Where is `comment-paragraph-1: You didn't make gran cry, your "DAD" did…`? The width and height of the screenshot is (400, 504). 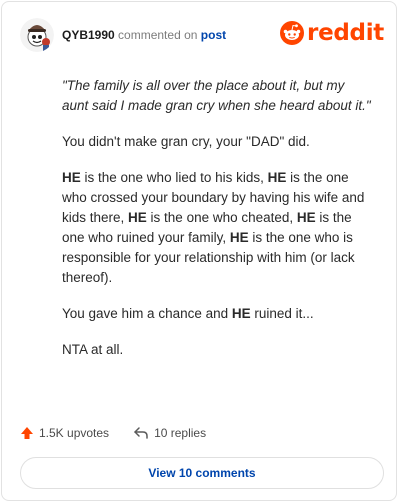
comment-paragraph-1: You didn't make gran cry, your "DAD" did… is located at coordinates (186, 141).